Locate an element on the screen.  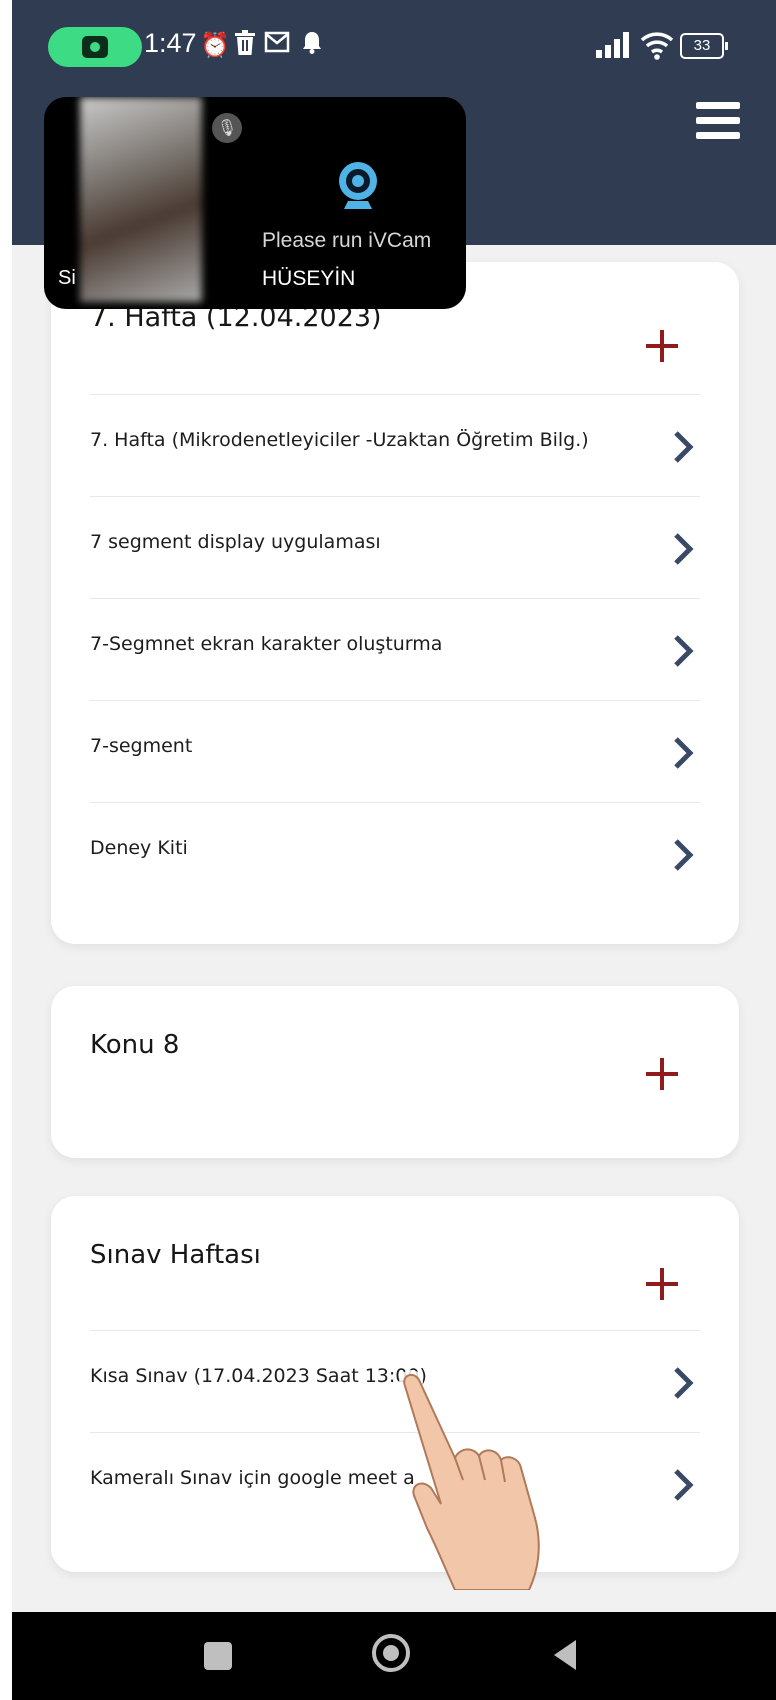
wifi-icon is located at coordinates (657, 46).